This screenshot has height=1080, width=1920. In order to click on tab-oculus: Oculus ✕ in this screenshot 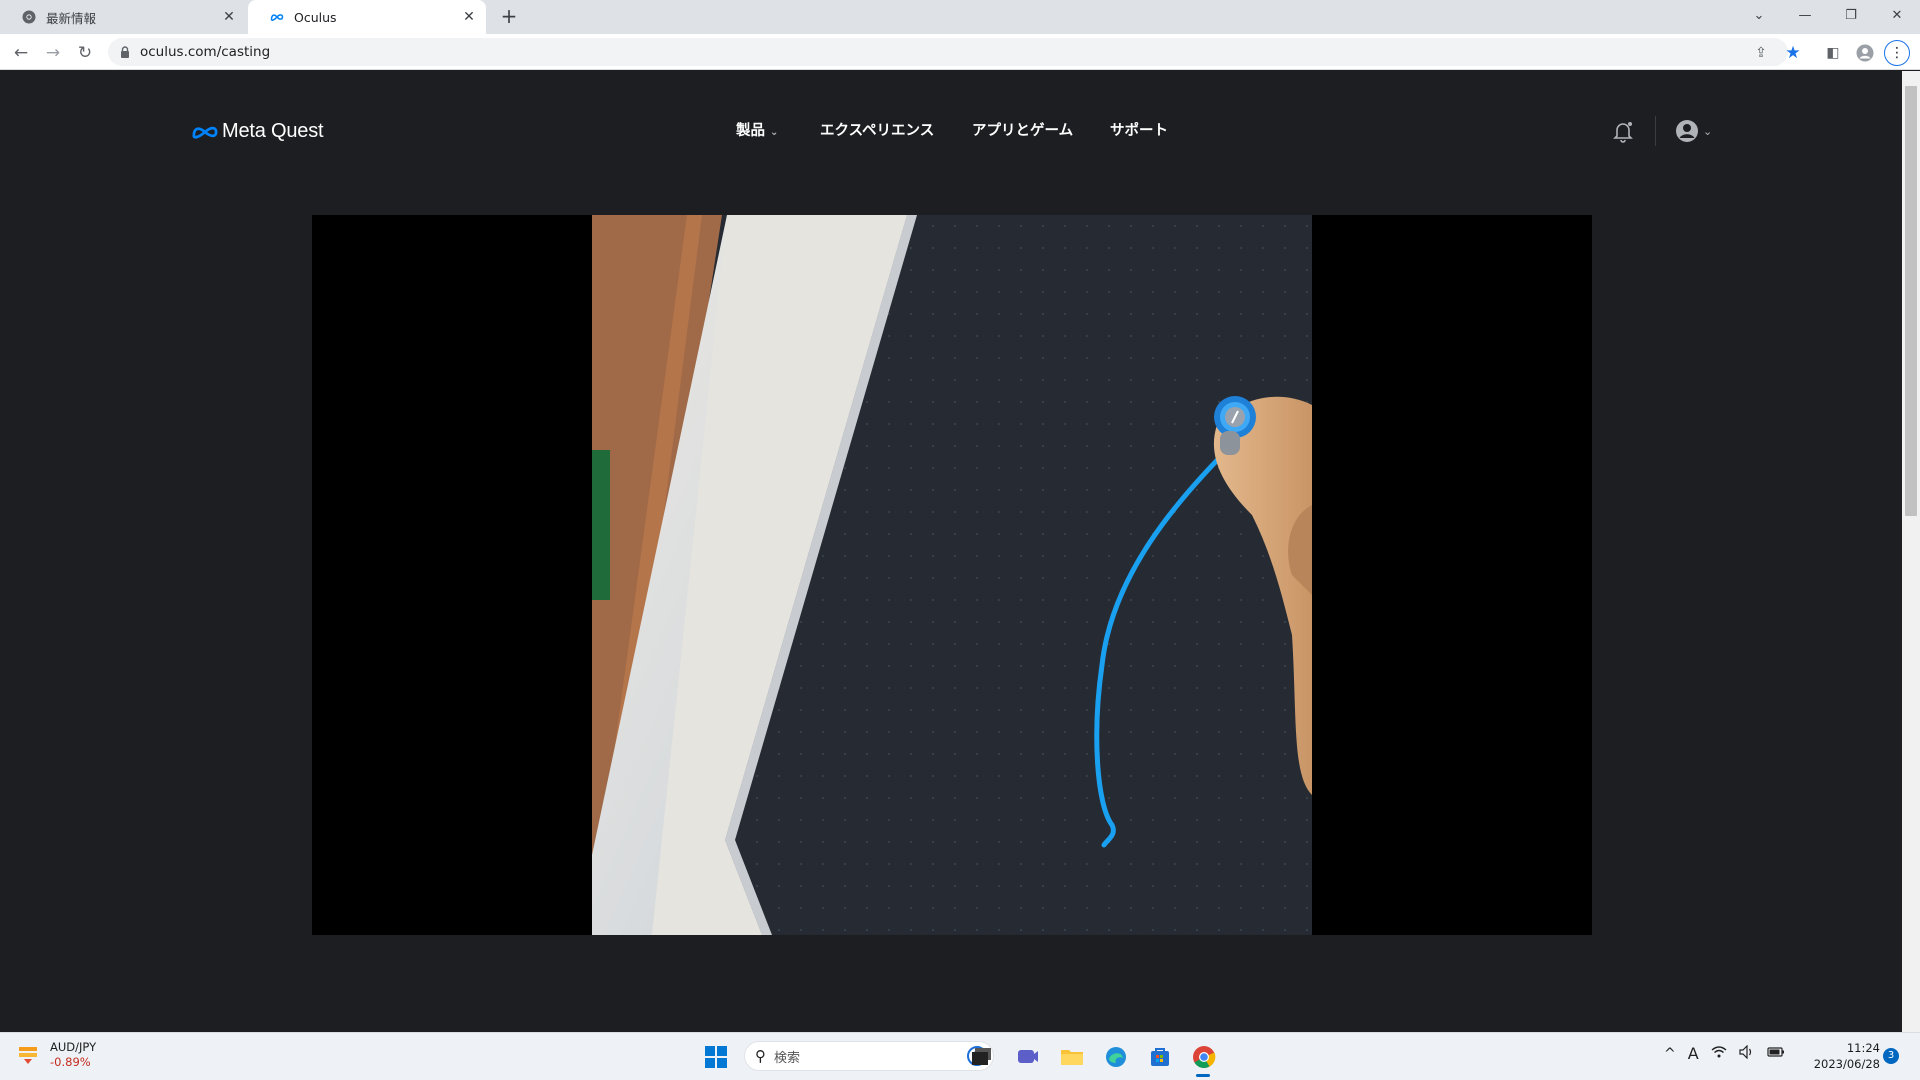, I will do `click(367, 17)`.